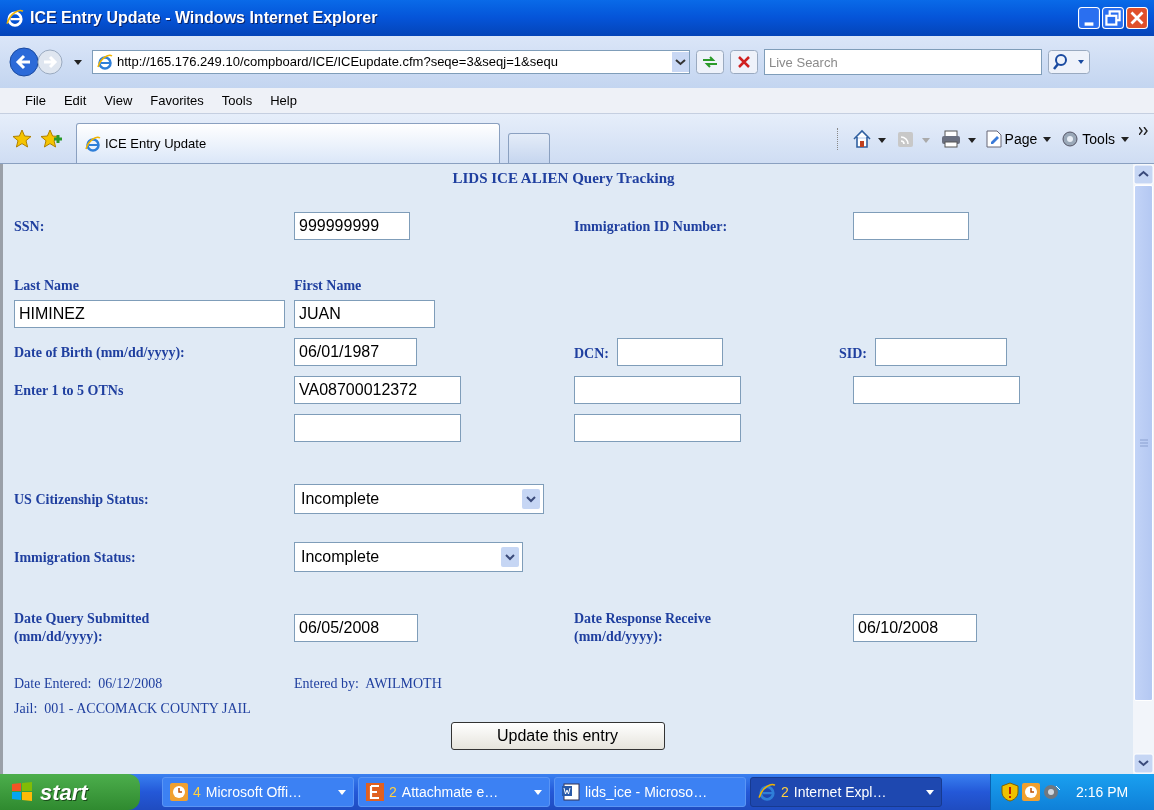  Describe the element at coordinates (237, 100) in the screenshot. I see `menu-item: Tools` at that location.